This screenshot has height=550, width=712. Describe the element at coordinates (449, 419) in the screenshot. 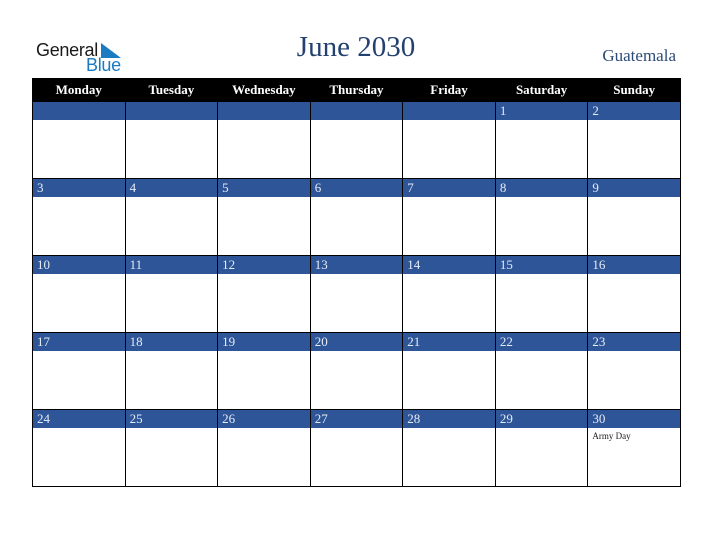

I see `day-number: 28` at that location.